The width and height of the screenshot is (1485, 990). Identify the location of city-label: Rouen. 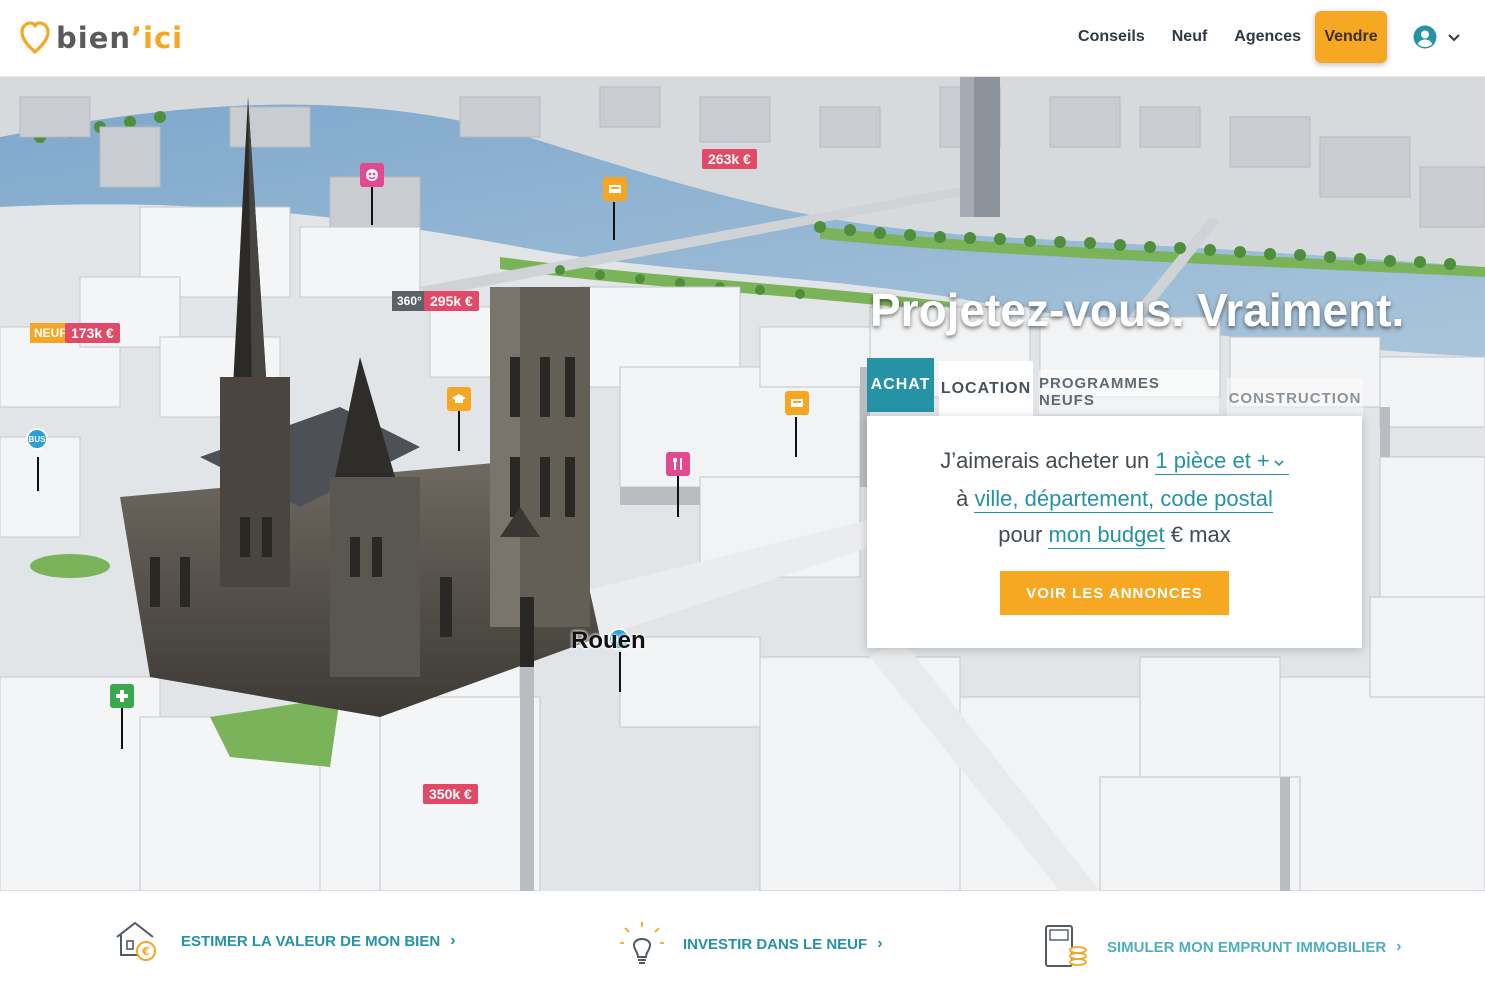
(608, 640).